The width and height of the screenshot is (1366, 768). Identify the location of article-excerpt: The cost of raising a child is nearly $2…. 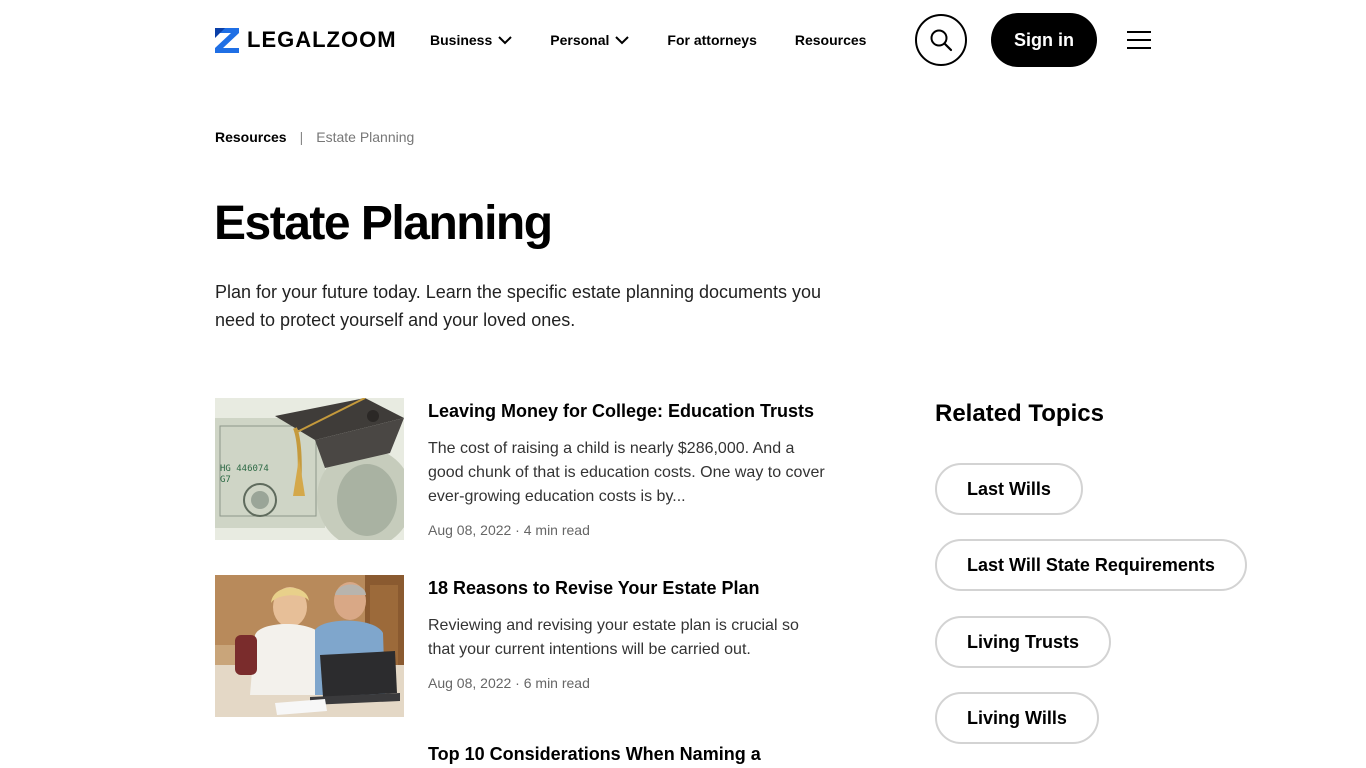
(626, 472).